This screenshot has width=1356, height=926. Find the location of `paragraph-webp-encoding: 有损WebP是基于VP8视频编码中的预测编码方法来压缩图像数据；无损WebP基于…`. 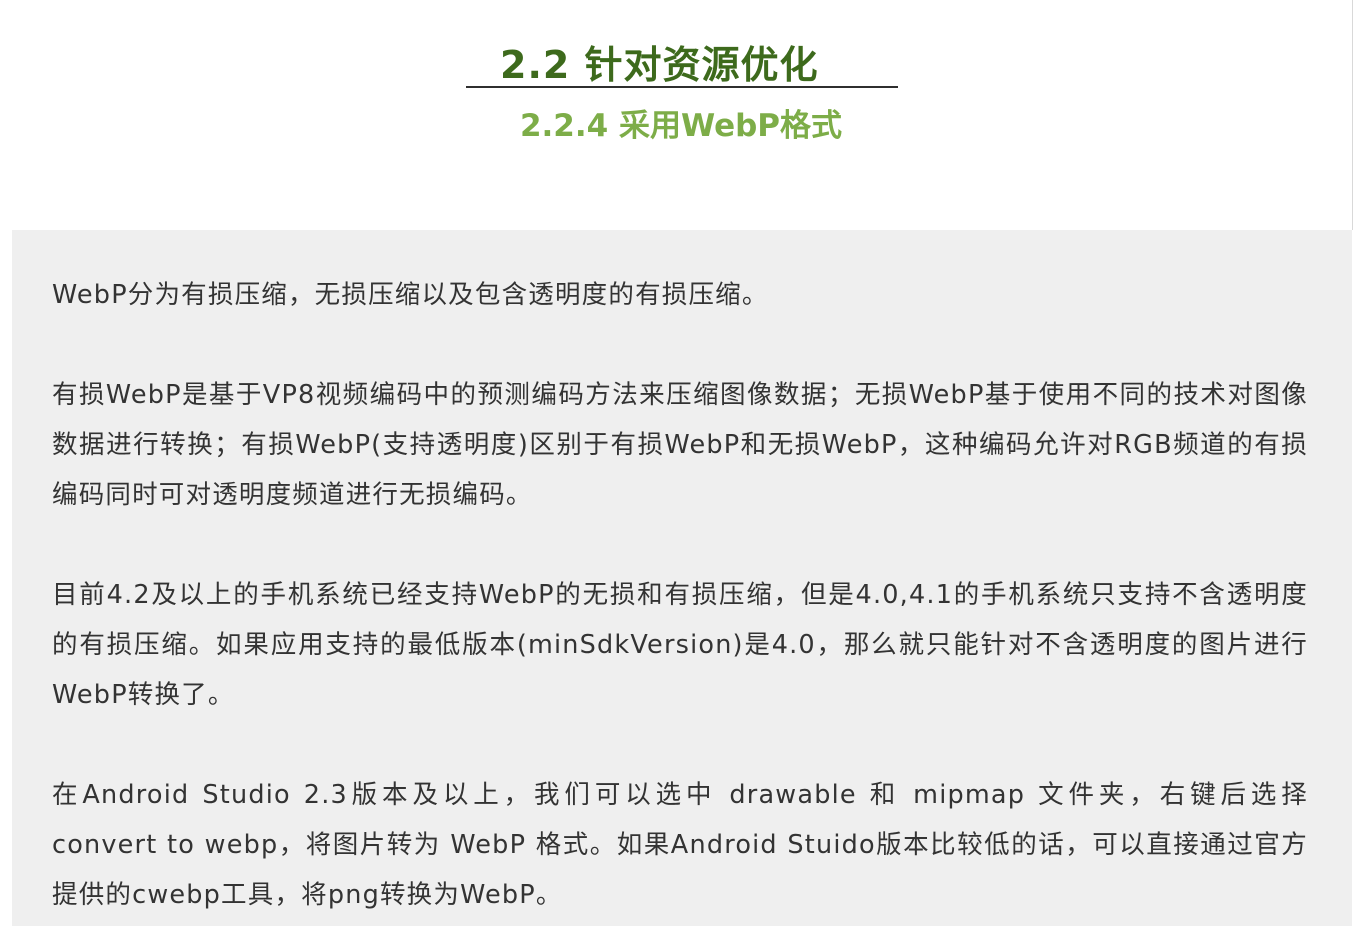

paragraph-webp-encoding: 有损WebP是基于VP8视频编码中的预测编码方法来压缩图像数据；无损WebP基于… is located at coordinates (680, 445).